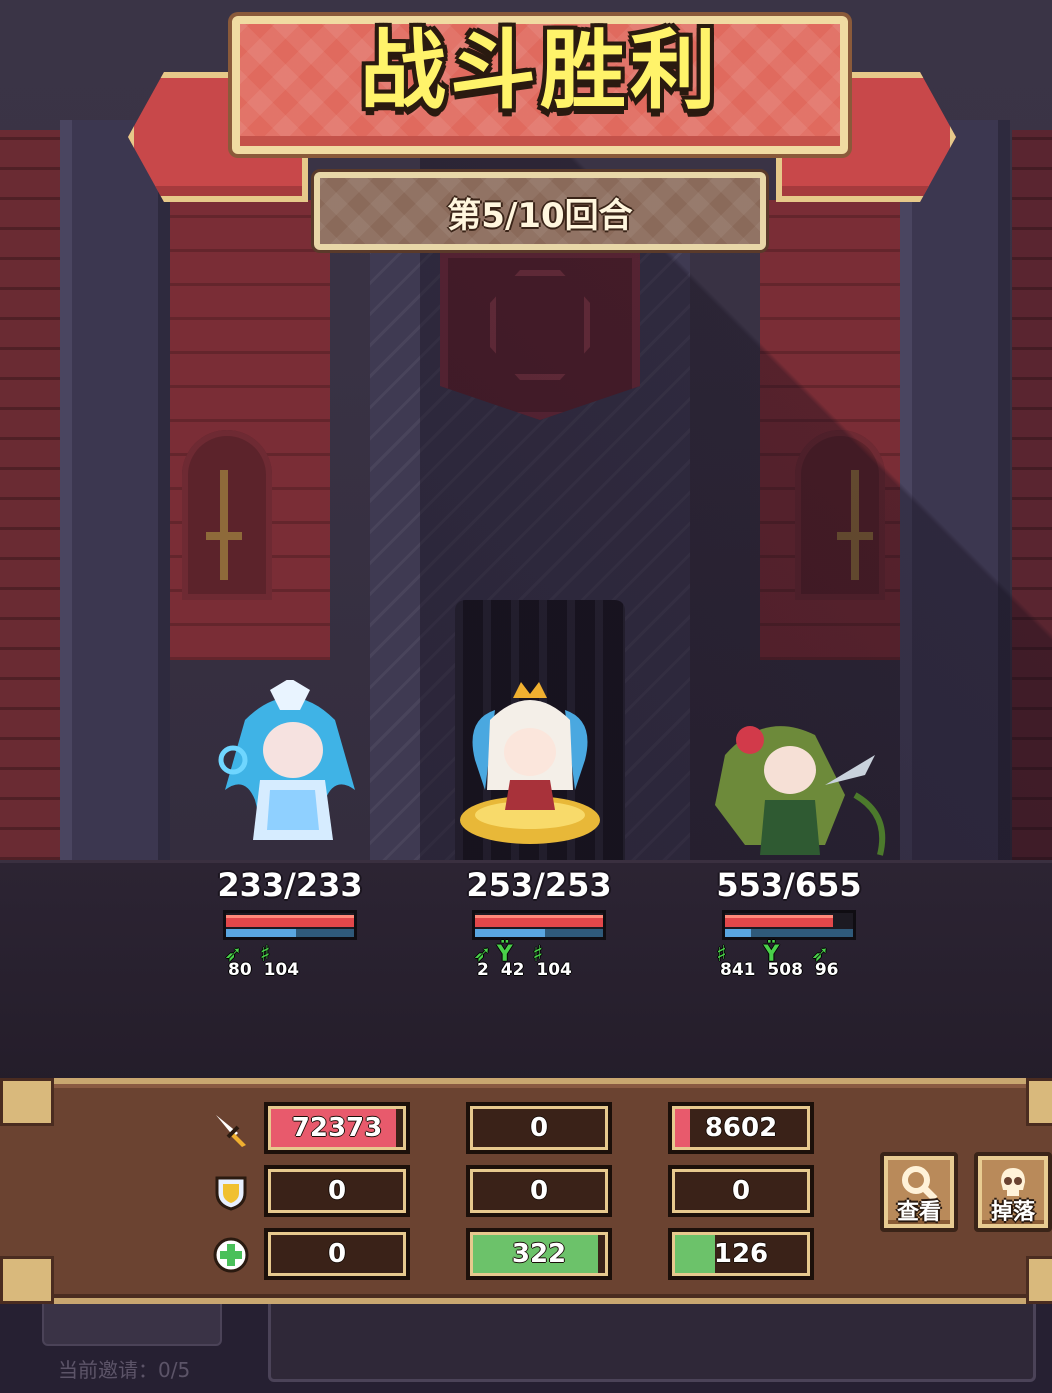 The height and width of the screenshot is (1393, 1052). Describe the element at coordinates (290, 885) in the screenshot. I see `hero-hp-text: 233/233` at that location.